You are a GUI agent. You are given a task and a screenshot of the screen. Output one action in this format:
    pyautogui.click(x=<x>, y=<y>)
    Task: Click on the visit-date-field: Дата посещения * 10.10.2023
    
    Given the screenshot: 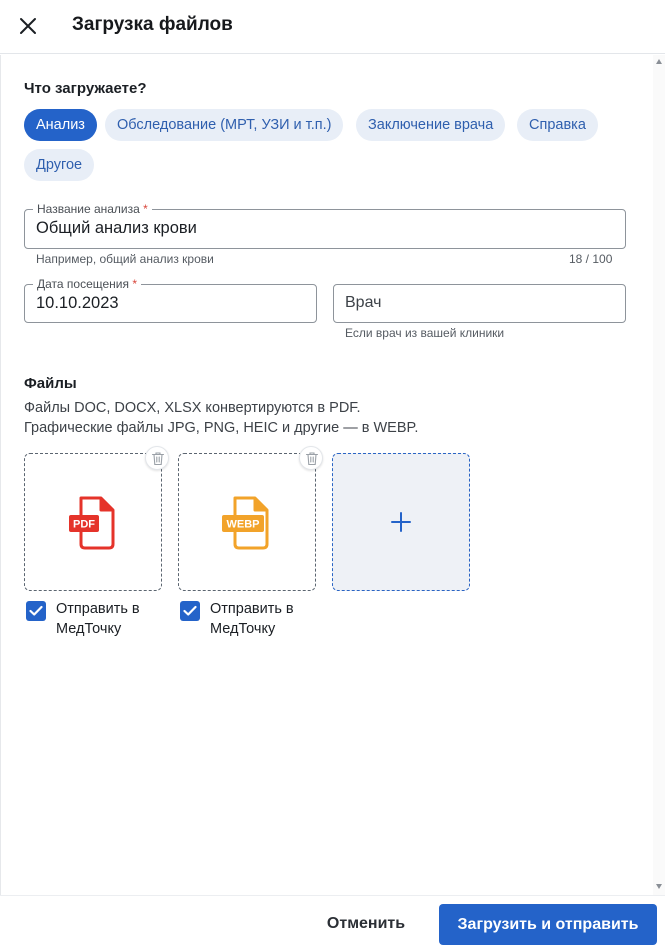 What is the action you would take?
    pyautogui.click(x=170, y=300)
    